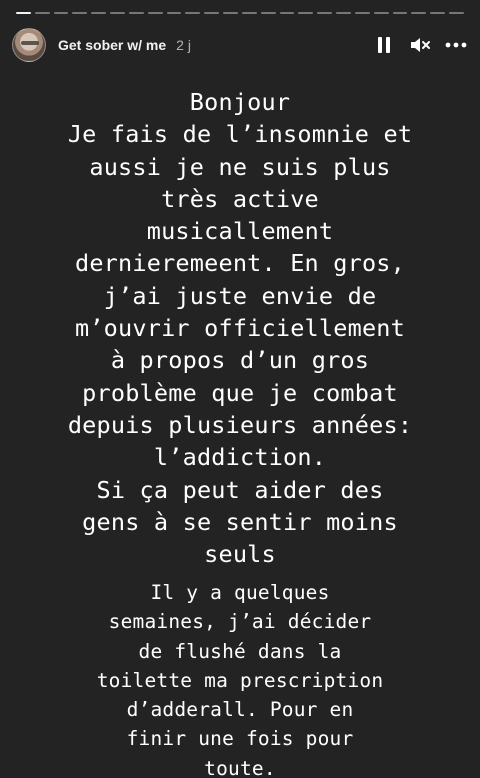  What do you see at coordinates (240, 622) in the screenshot?
I see `story-text-line: semaines, j’ai décider` at bounding box center [240, 622].